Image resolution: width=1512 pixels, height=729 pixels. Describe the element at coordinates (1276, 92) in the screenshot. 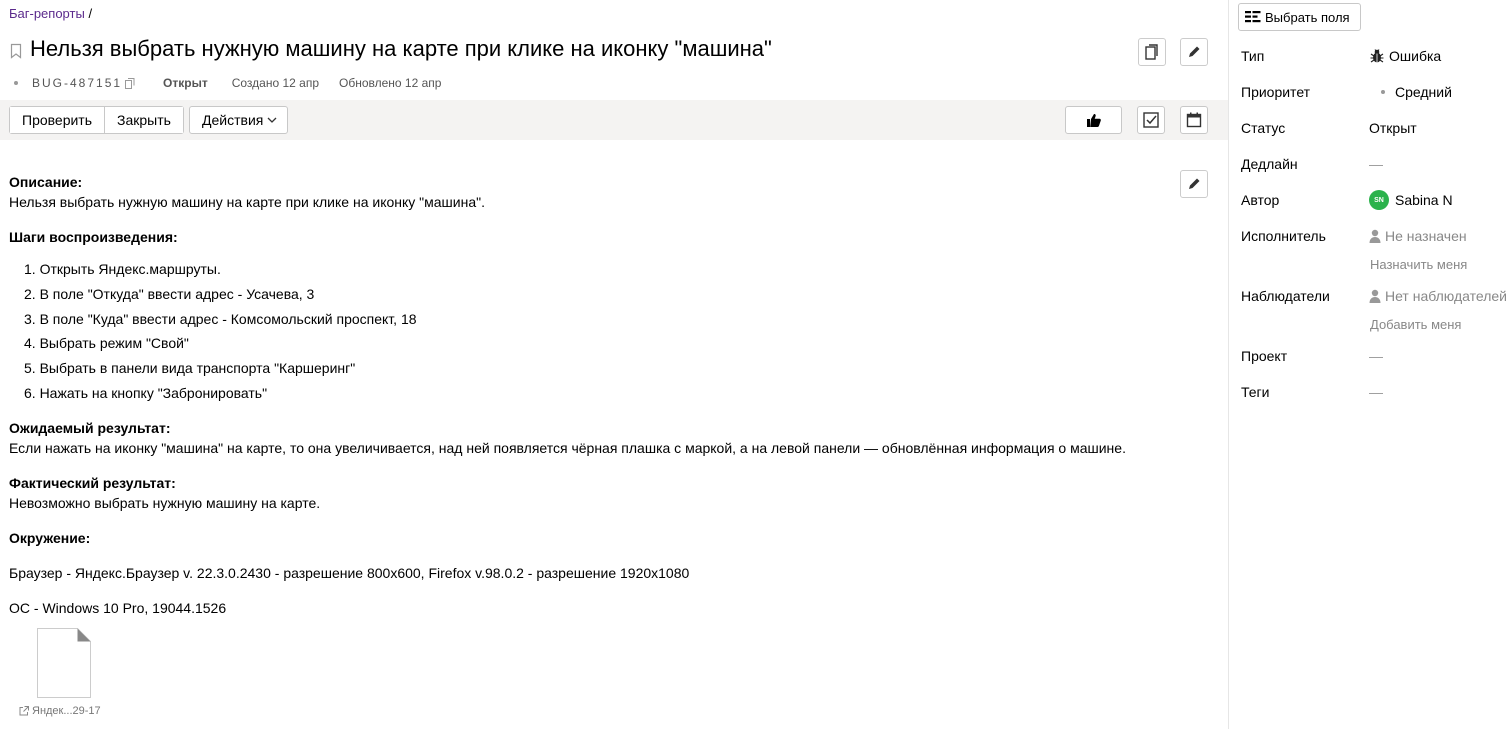

I see `priority-label: Приоритет` at that location.